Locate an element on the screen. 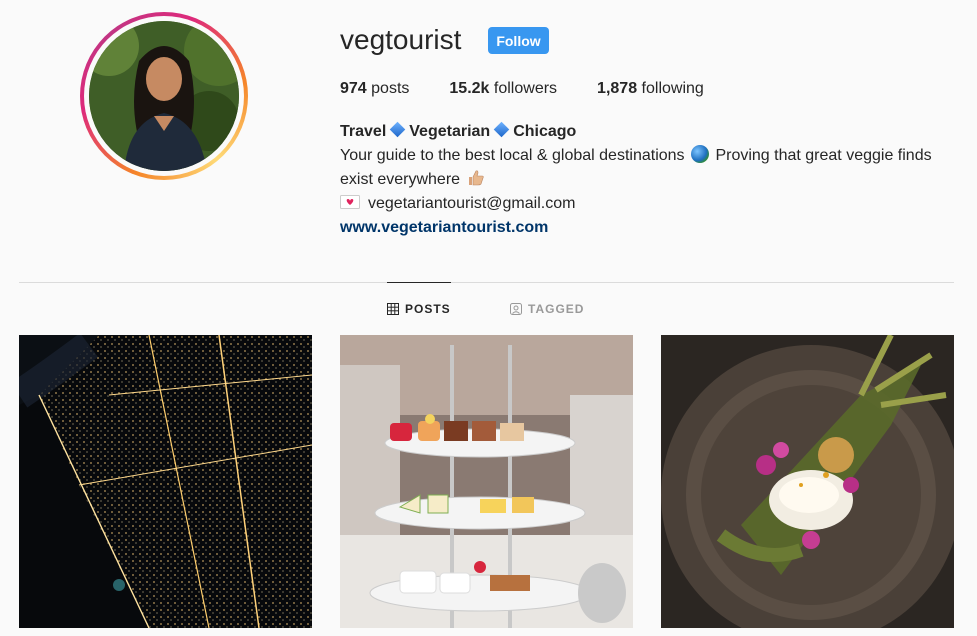 The image size is (977, 636). bio-title-travel: Travel is located at coordinates (363, 131).